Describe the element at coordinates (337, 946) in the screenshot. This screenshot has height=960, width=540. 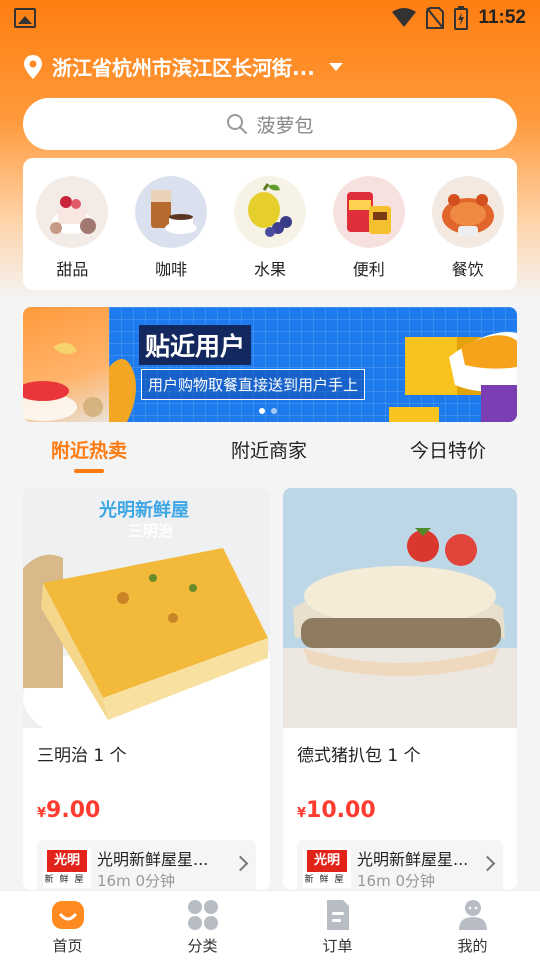
I see `nav-label: 订单` at that location.